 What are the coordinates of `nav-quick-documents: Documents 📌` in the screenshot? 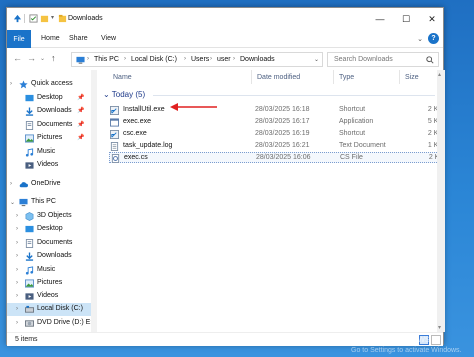 It's located at (52, 125).